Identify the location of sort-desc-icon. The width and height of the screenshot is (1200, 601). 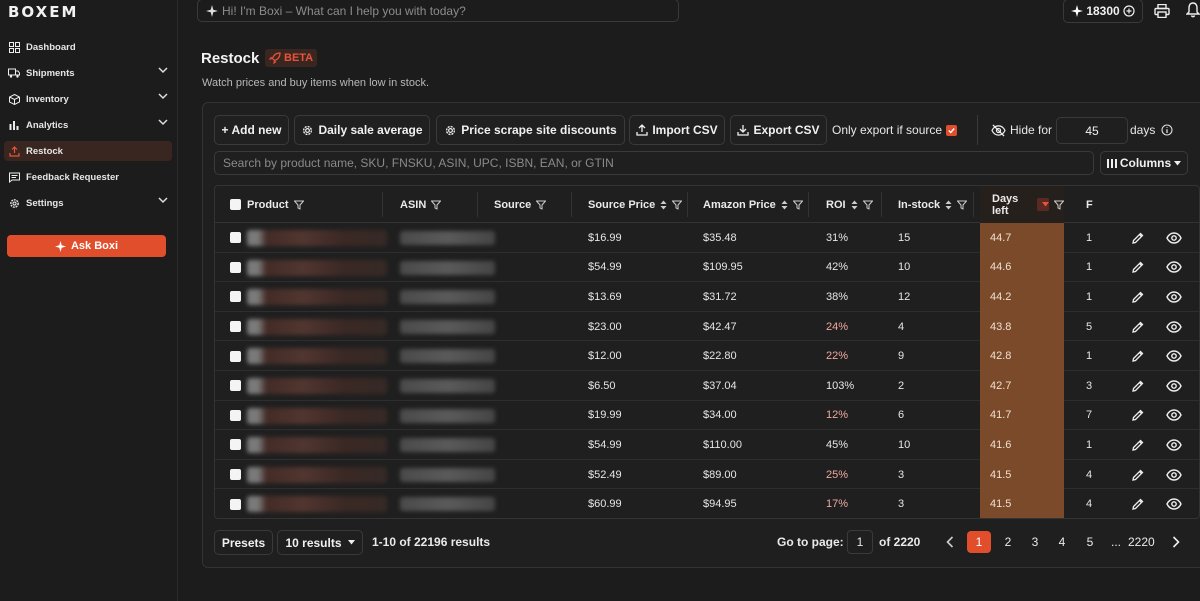
(1042, 204).